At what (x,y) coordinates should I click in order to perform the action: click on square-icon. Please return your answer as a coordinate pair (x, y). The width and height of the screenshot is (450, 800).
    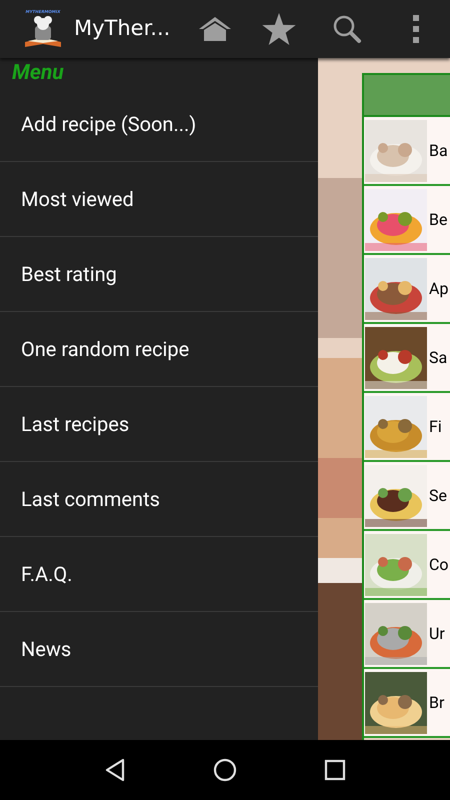
    Looking at the image, I should click on (335, 770).